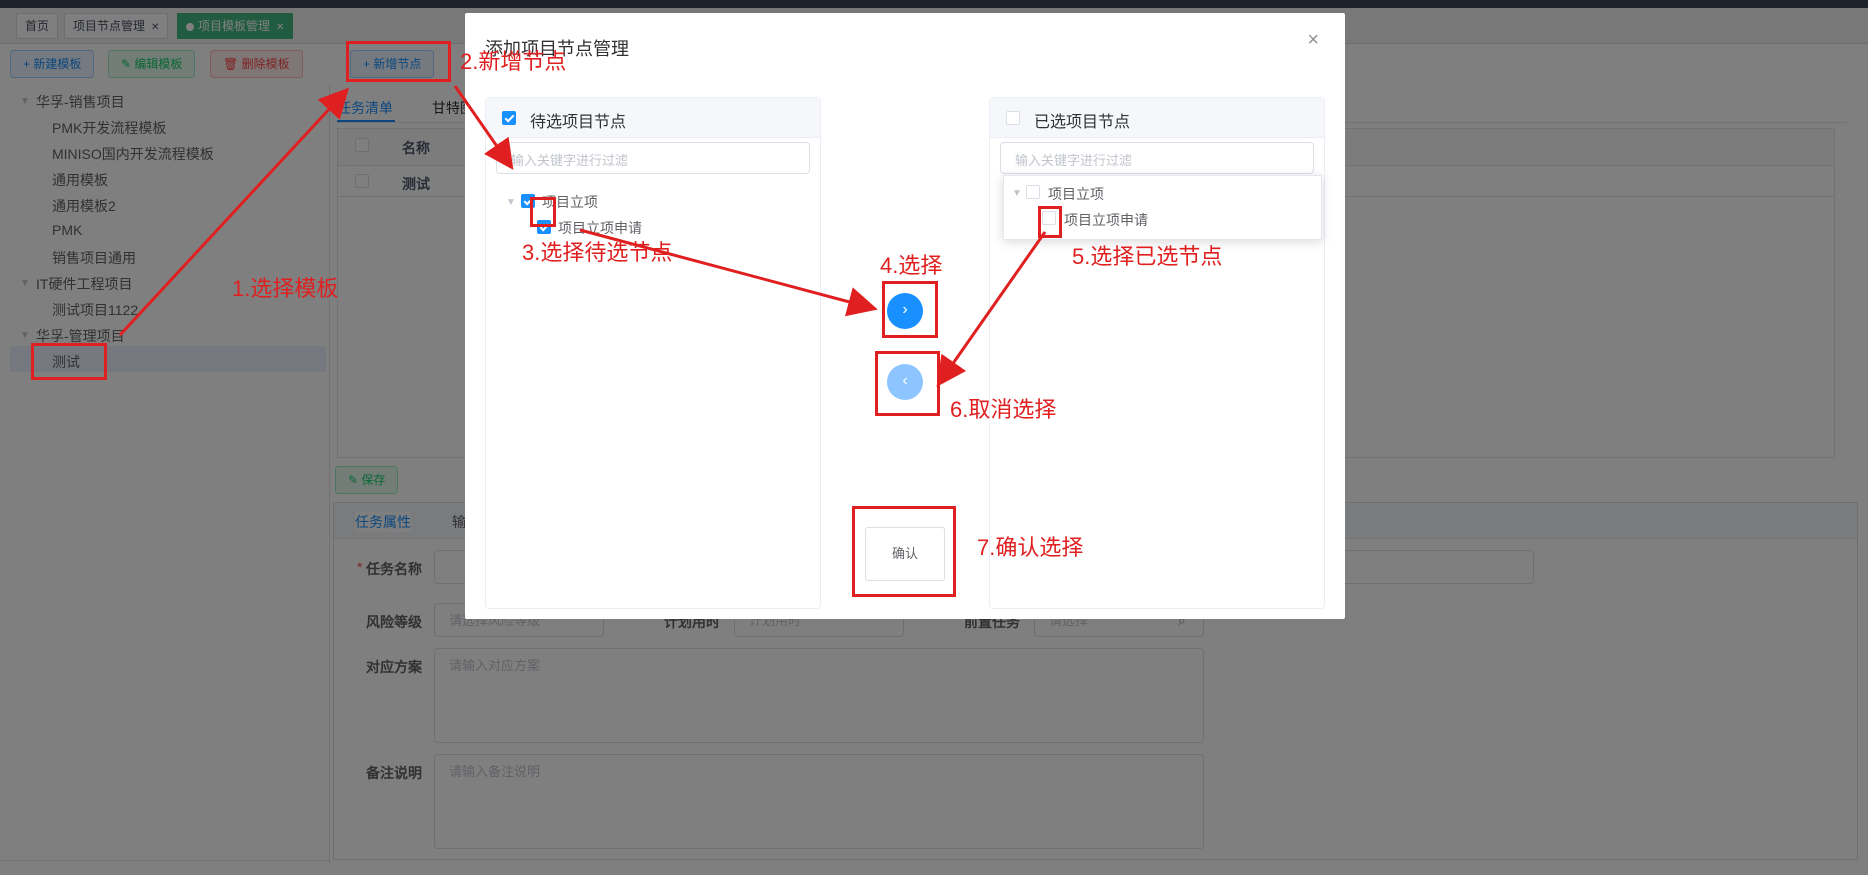 The width and height of the screenshot is (1868, 875). I want to click on annotation-step7: 7.确认选择, so click(1030, 547).